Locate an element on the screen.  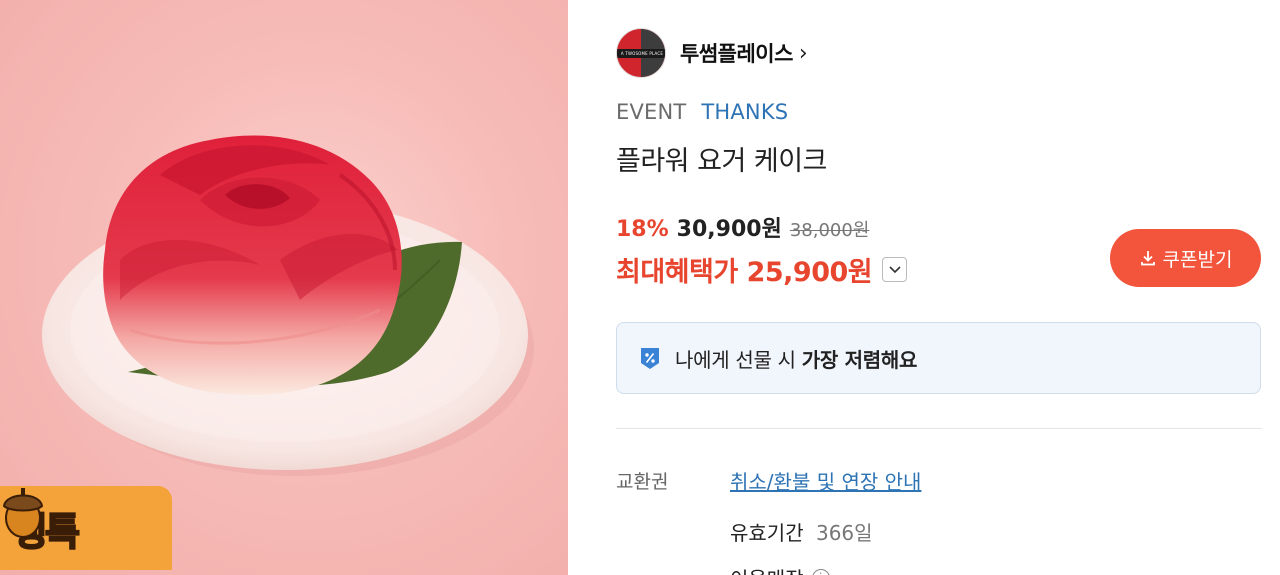
max-benefit-row: 최대혜택가 25,900원 is located at coordinates (762, 269).